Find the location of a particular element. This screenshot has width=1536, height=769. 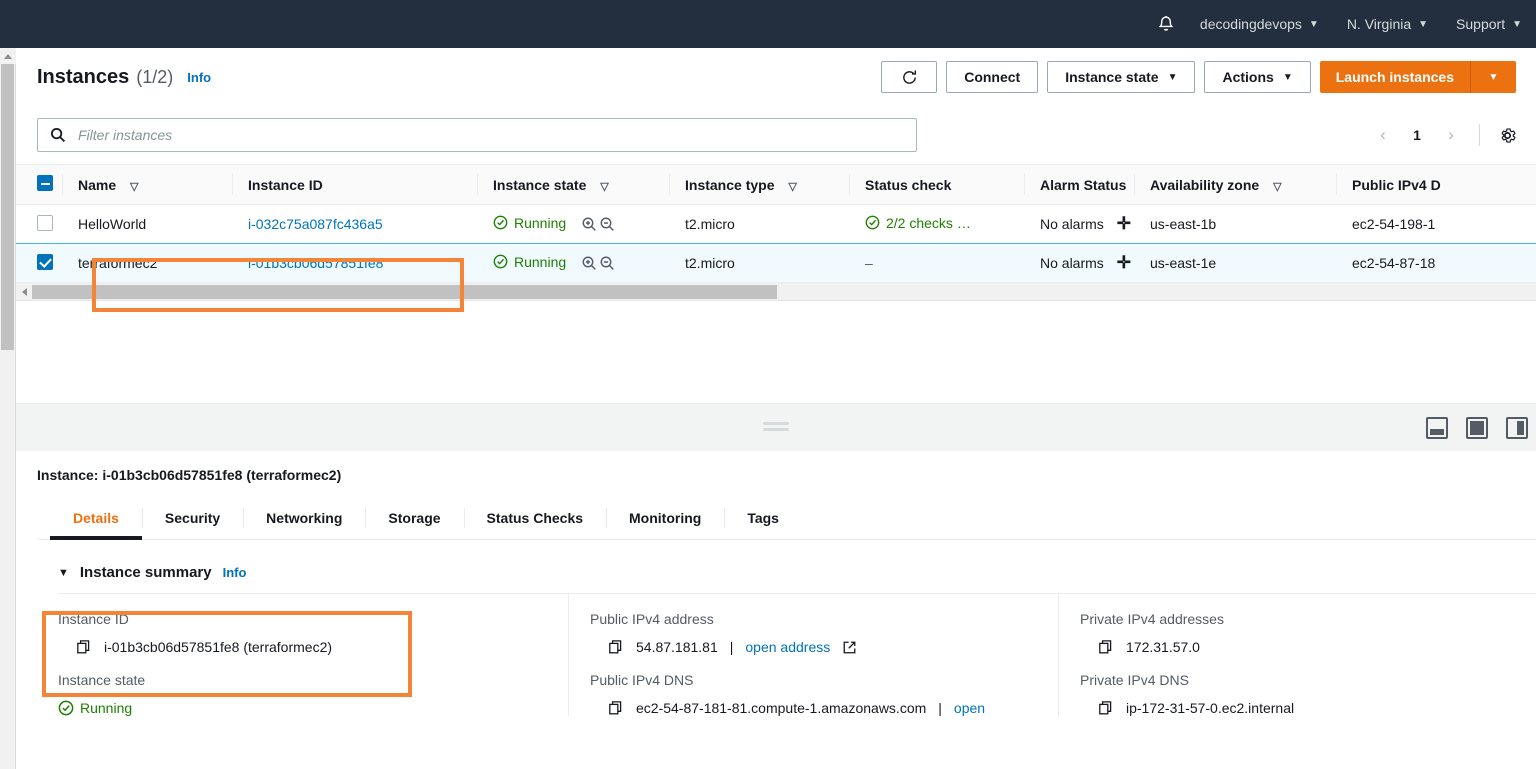

column-header-public-ipv4-dns: Public IPv4 D is located at coordinates (1436, 184).